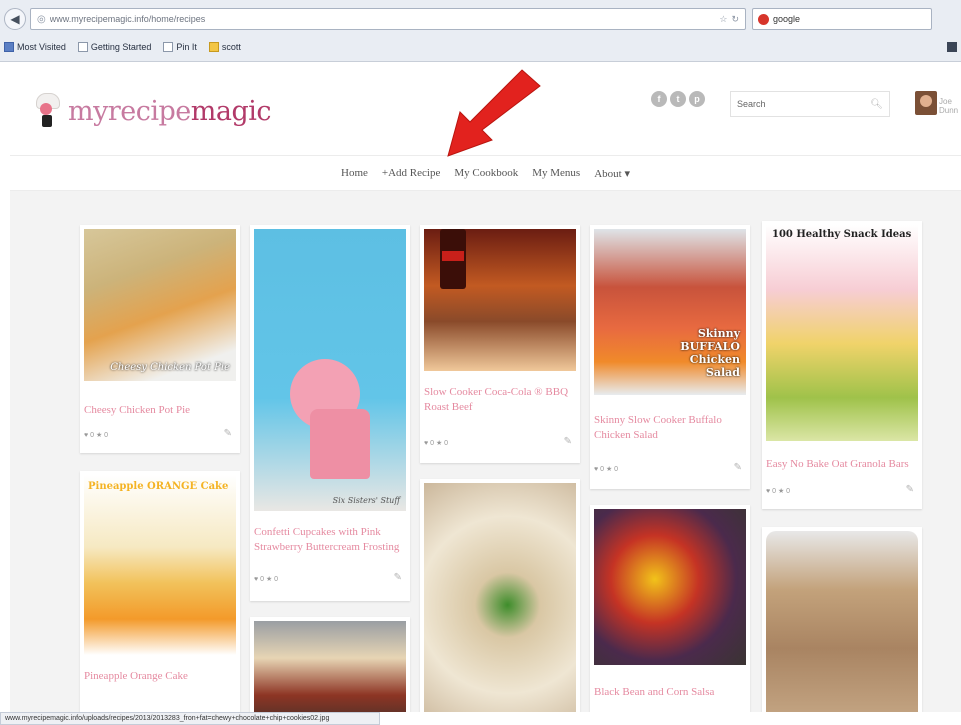 The height and width of the screenshot is (725, 961). I want to click on bookmark-getting-started: Getting Started, so click(114, 47).